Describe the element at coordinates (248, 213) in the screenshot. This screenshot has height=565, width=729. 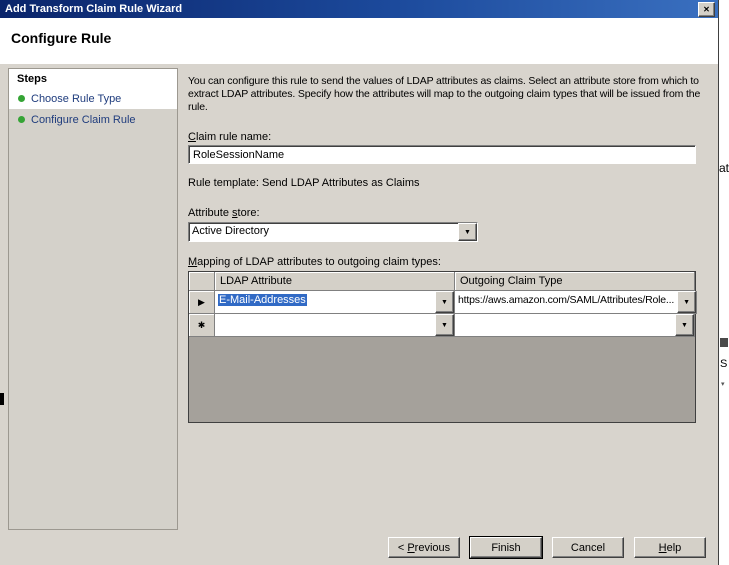
I see `label-part: tore:` at that location.